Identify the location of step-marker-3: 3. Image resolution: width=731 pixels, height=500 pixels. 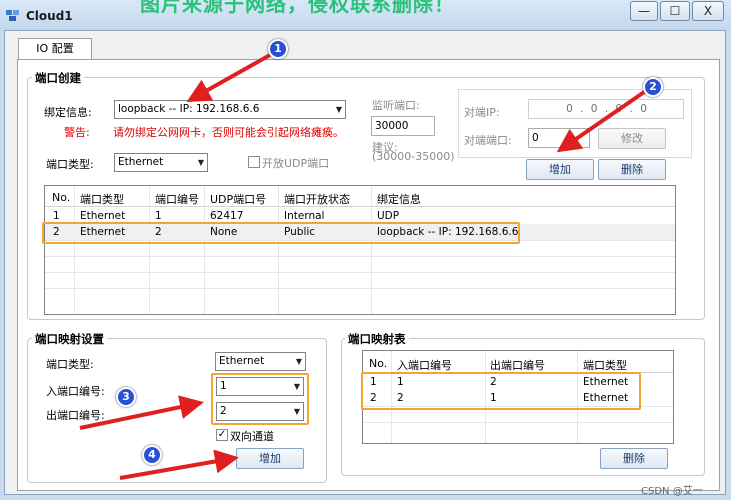
(126, 397).